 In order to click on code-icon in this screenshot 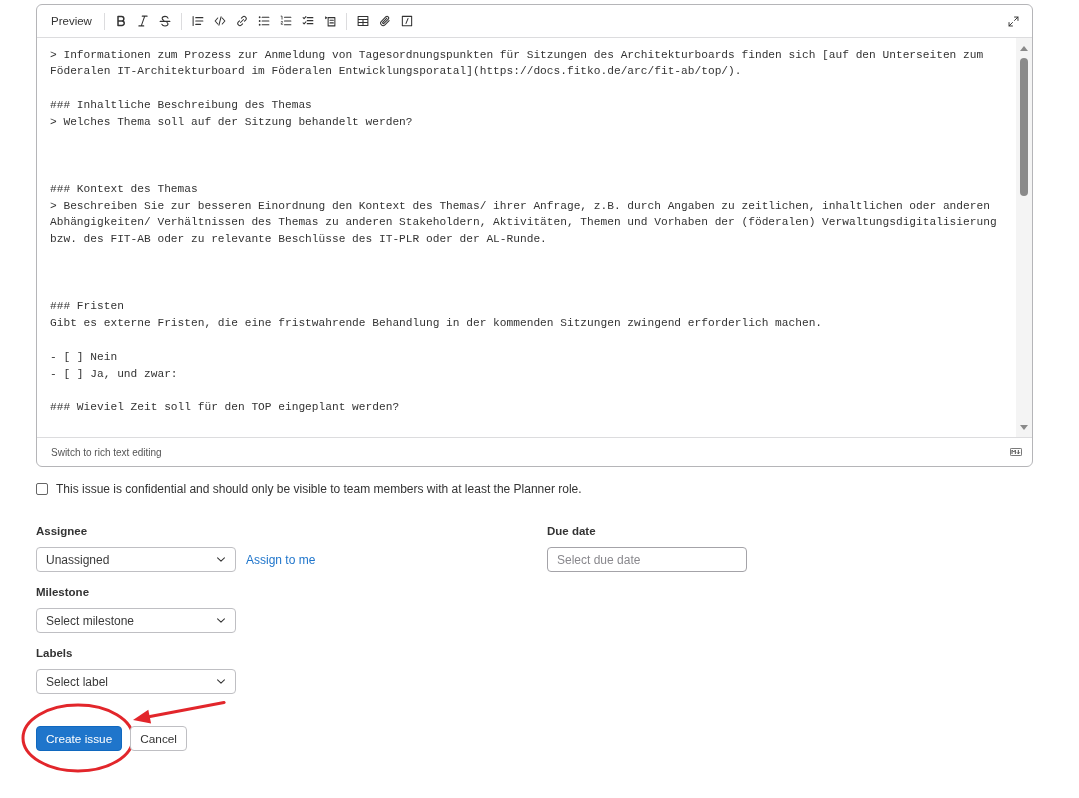, I will do `click(219, 21)`.